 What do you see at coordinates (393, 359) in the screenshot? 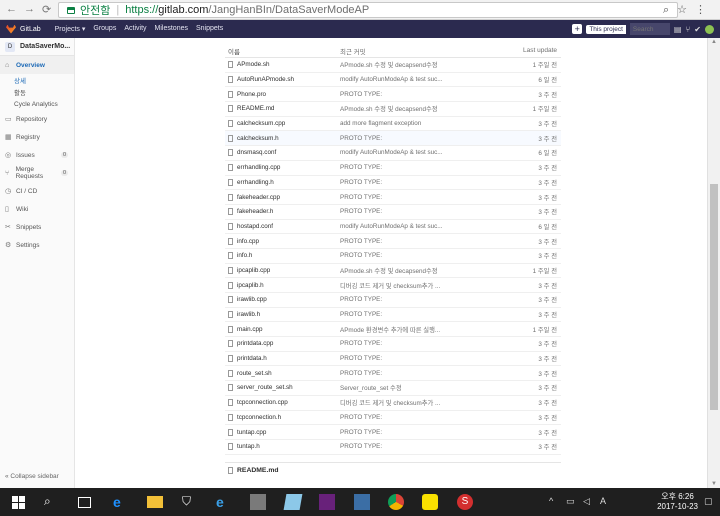
I see `table-row: printdata.h PROTO TYPE: 3 주 전` at bounding box center [393, 359].